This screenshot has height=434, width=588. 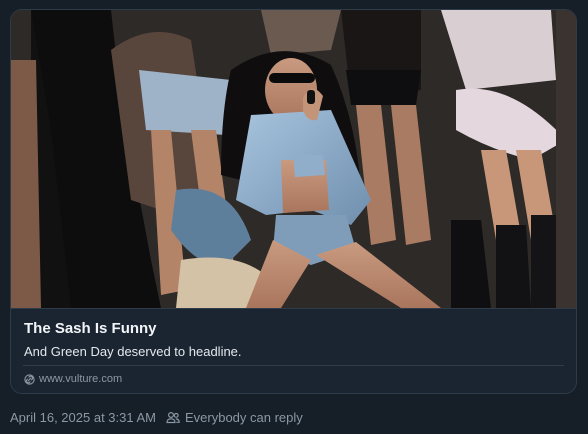 What do you see at coordinates (293, 365) in the screenshot?
I see `card-divider` at bounding box center [293, 365].